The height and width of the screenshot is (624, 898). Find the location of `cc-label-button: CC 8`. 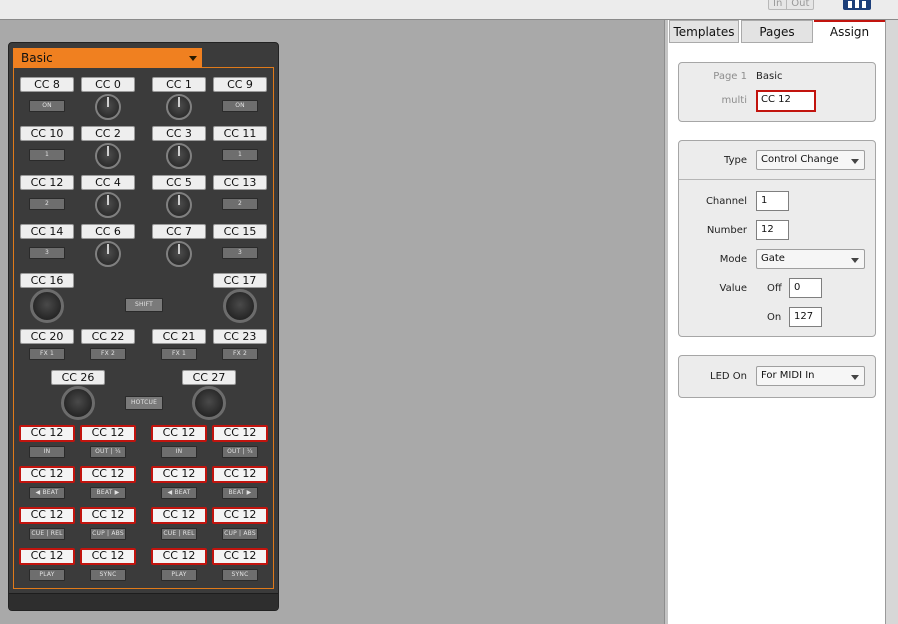

cc-label-button: CC 8 is located at coordinates (47, 84).